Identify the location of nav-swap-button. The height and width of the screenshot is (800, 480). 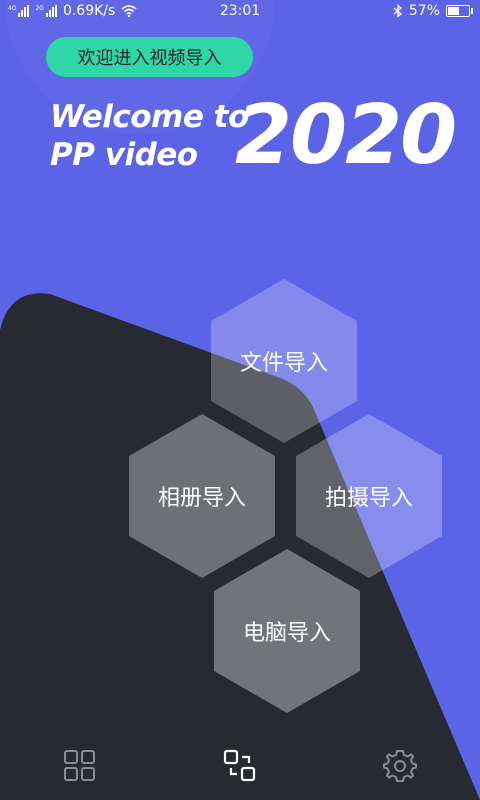
(240, 766).